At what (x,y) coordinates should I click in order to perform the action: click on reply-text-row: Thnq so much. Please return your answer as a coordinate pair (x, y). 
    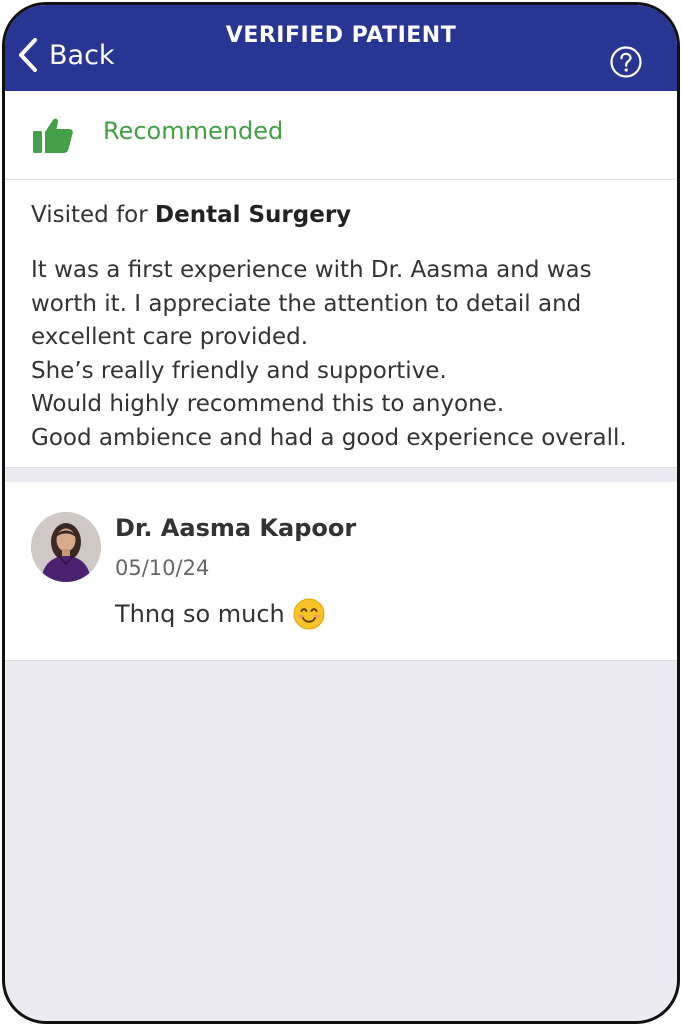
    Looking at the image, I should click on (220, 614).